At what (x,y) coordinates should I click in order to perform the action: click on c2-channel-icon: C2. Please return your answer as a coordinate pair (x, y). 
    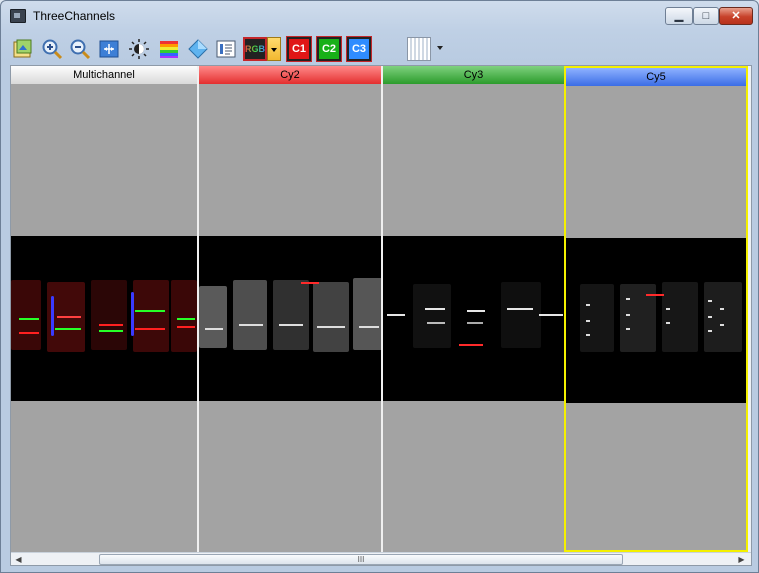
    Looking at the image, I should click on (329, 49).